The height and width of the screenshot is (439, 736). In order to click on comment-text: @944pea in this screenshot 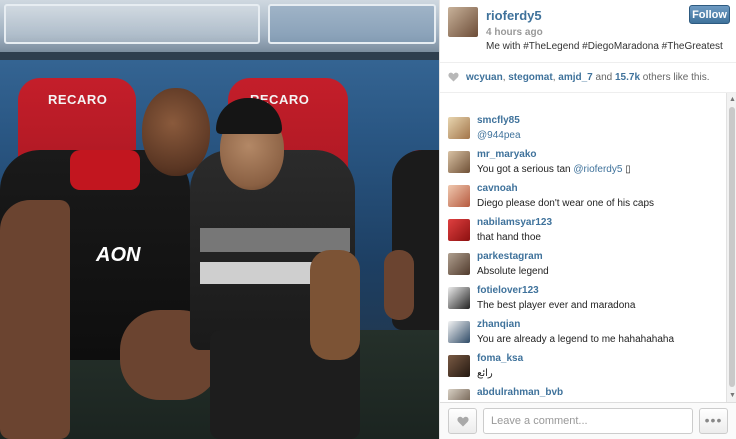, I will do `click(499, 135)`.